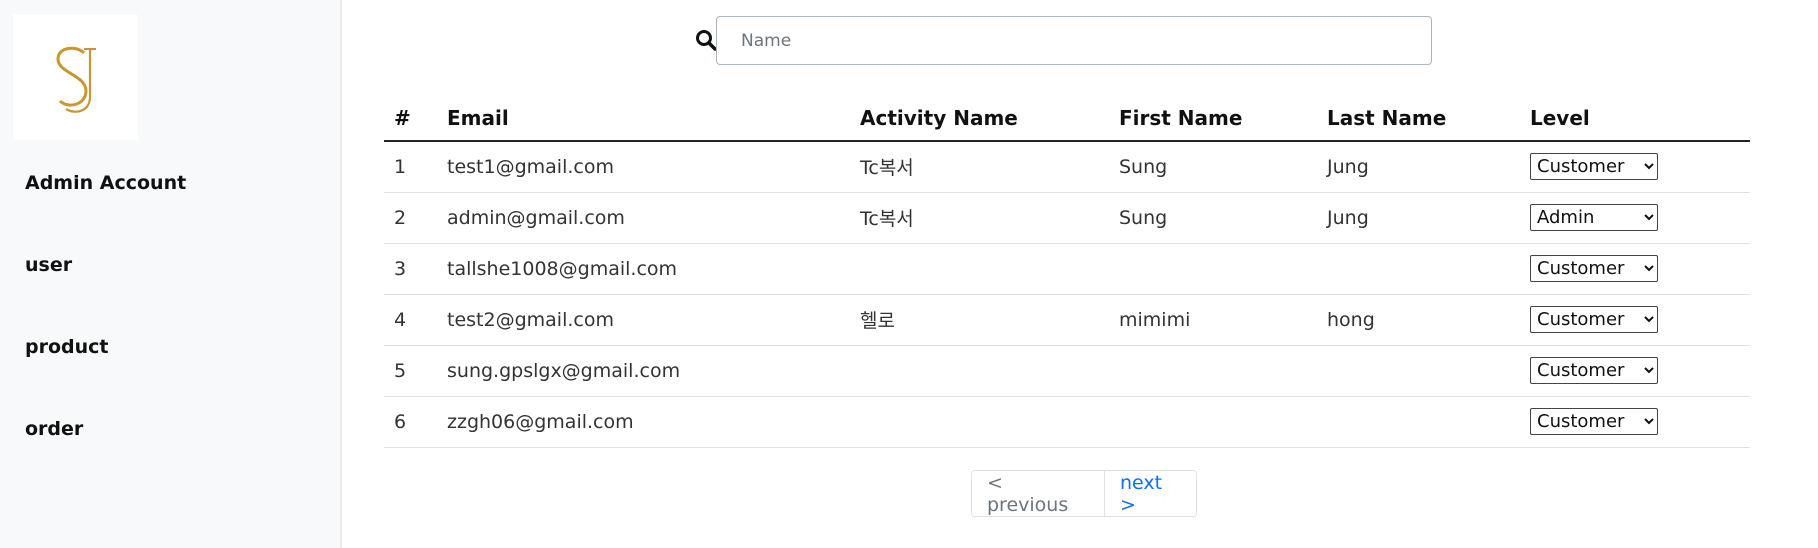  I want to click on pagination: < previous next >, so click(1084, 493).